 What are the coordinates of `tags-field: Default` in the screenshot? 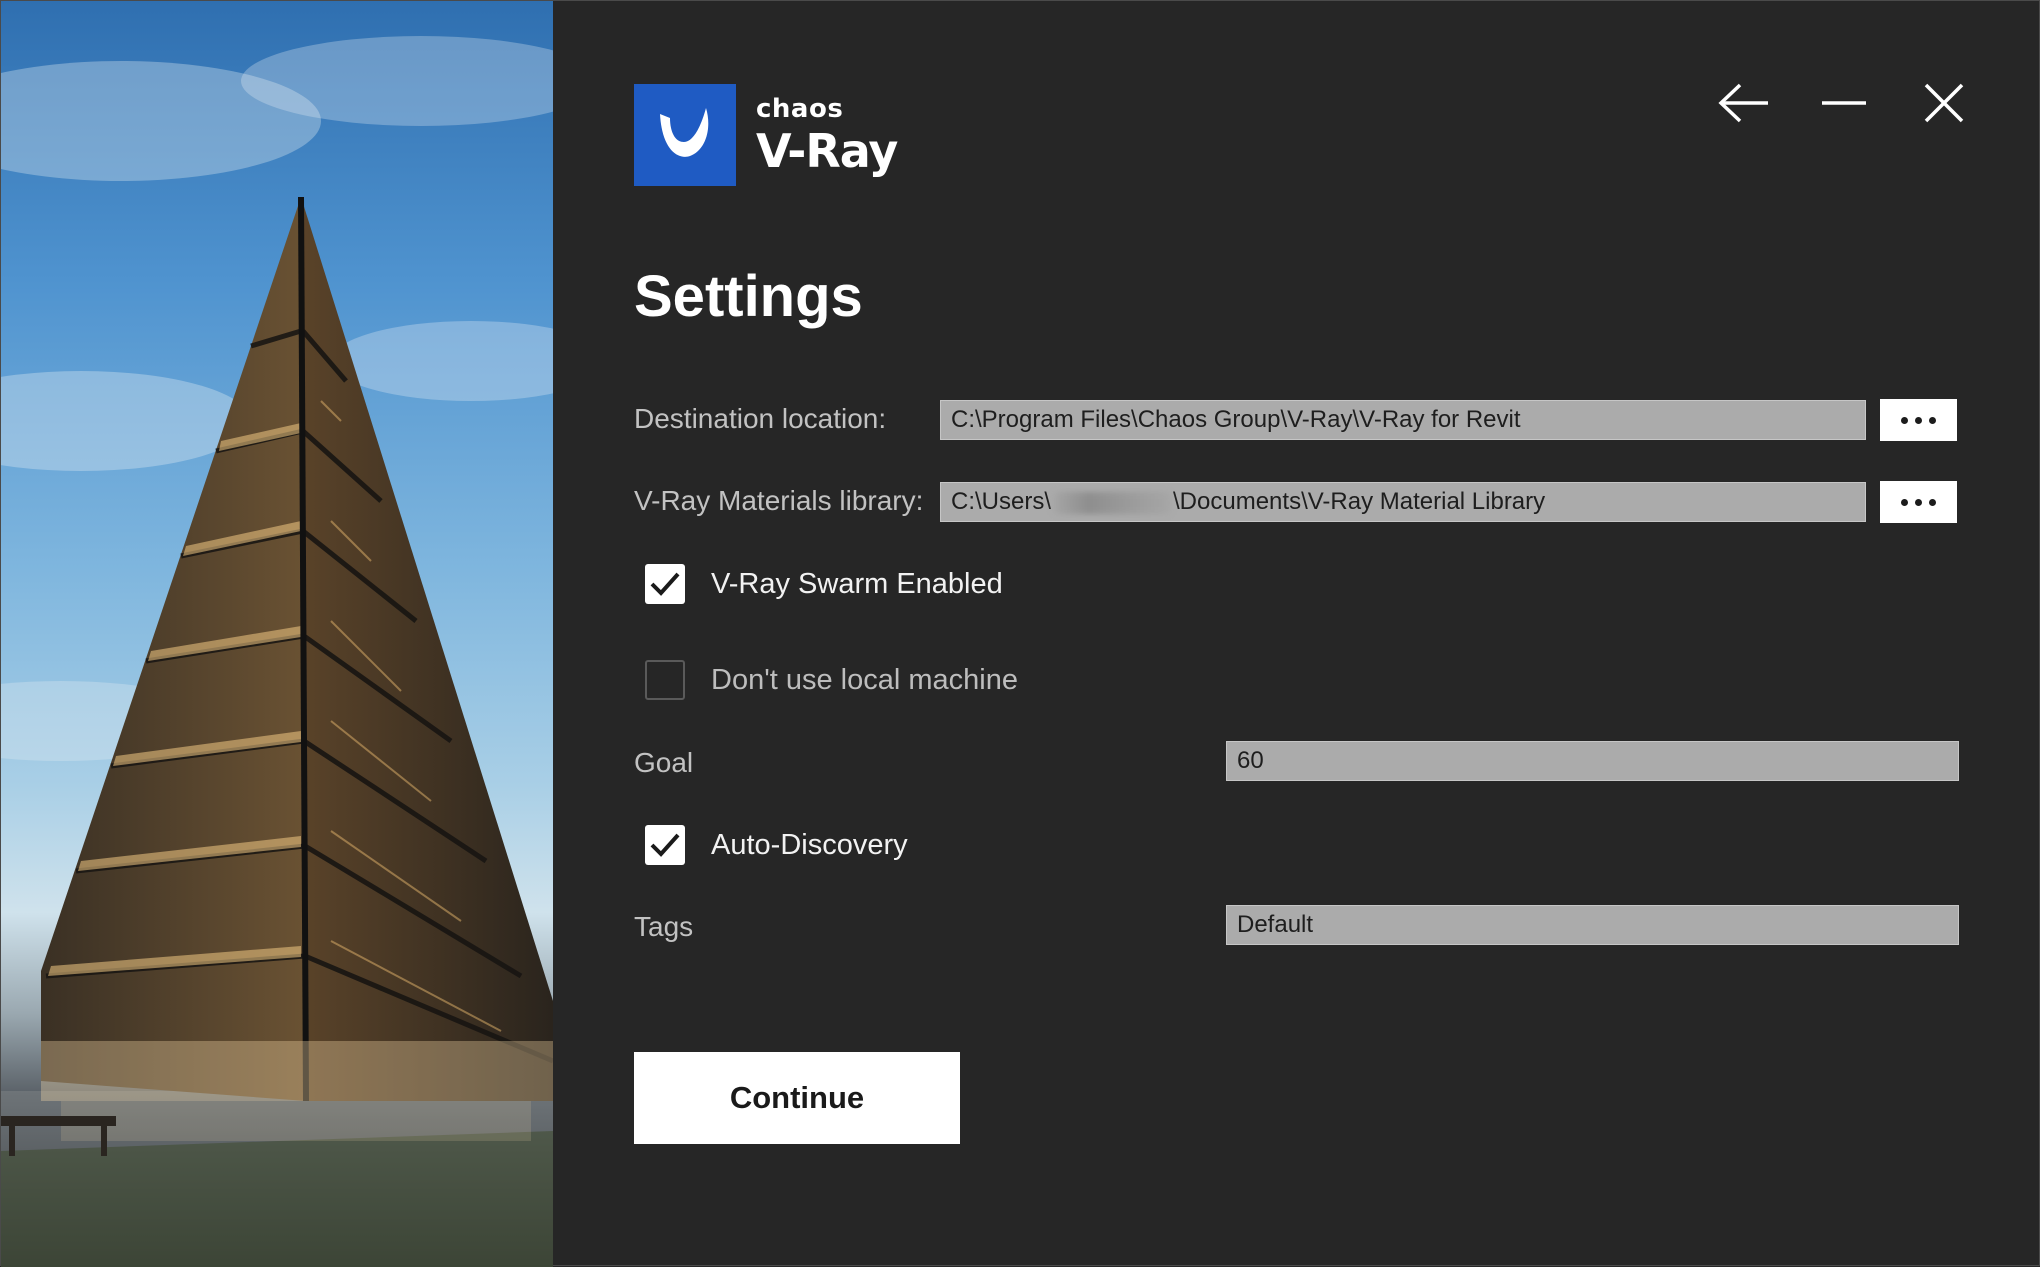 It's located at (1592, 925).